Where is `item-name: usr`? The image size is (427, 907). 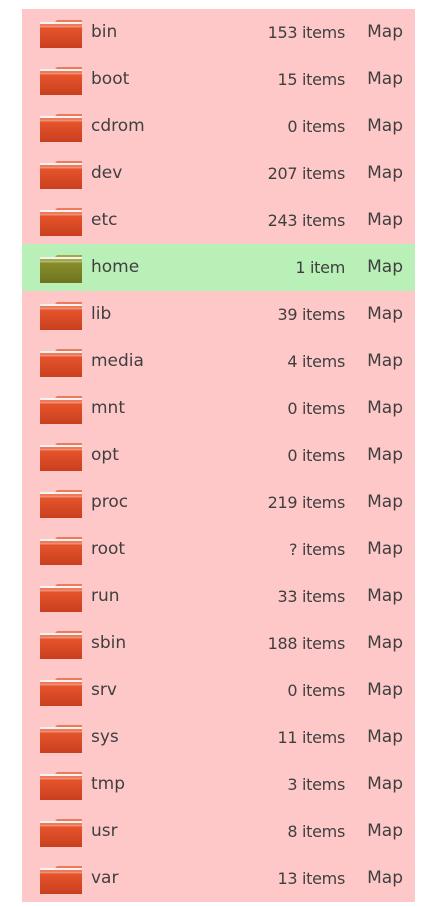
item-name: usr is located at coordinates (104, 831).